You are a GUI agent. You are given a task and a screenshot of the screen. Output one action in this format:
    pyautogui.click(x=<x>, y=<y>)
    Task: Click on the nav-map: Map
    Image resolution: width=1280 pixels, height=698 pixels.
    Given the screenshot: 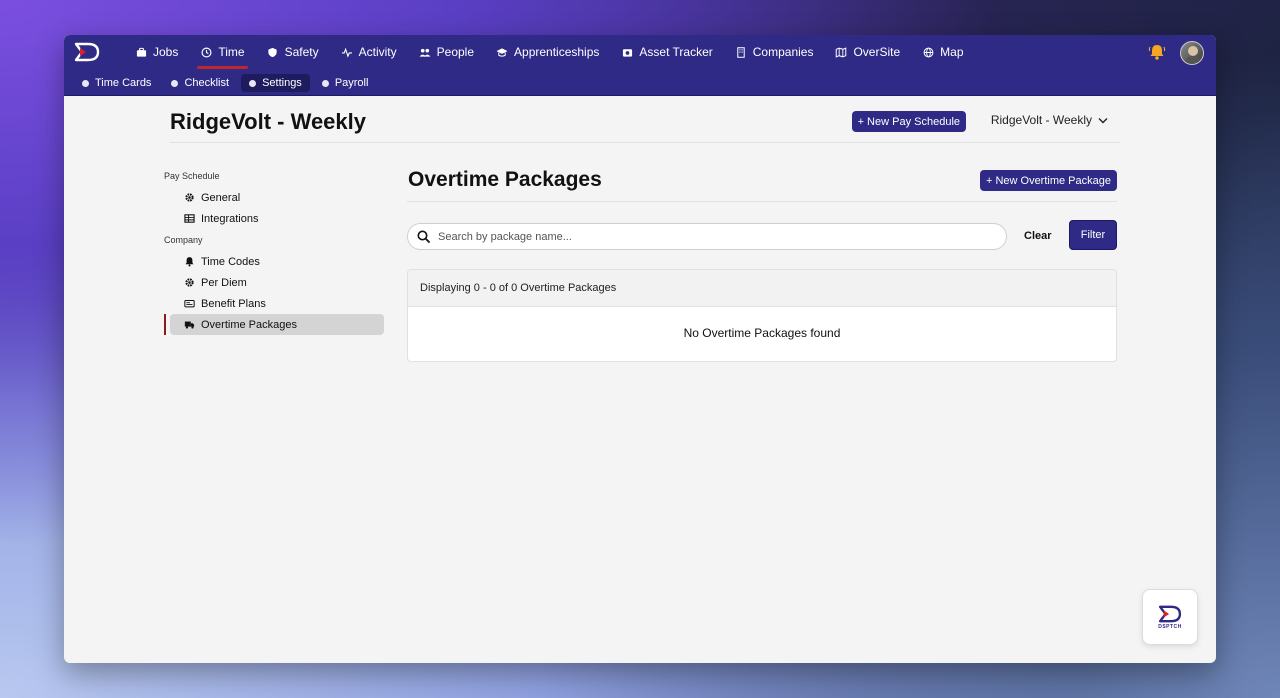 What is the action you would take?
    pyautogui.click(x=942, y=52)
    